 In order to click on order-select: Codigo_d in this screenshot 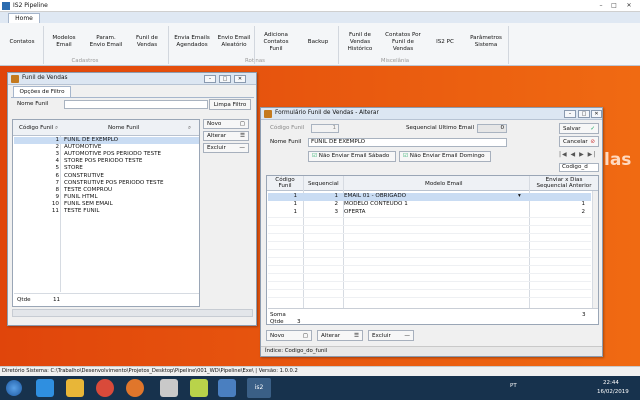, I will do `click(579, 167)`.